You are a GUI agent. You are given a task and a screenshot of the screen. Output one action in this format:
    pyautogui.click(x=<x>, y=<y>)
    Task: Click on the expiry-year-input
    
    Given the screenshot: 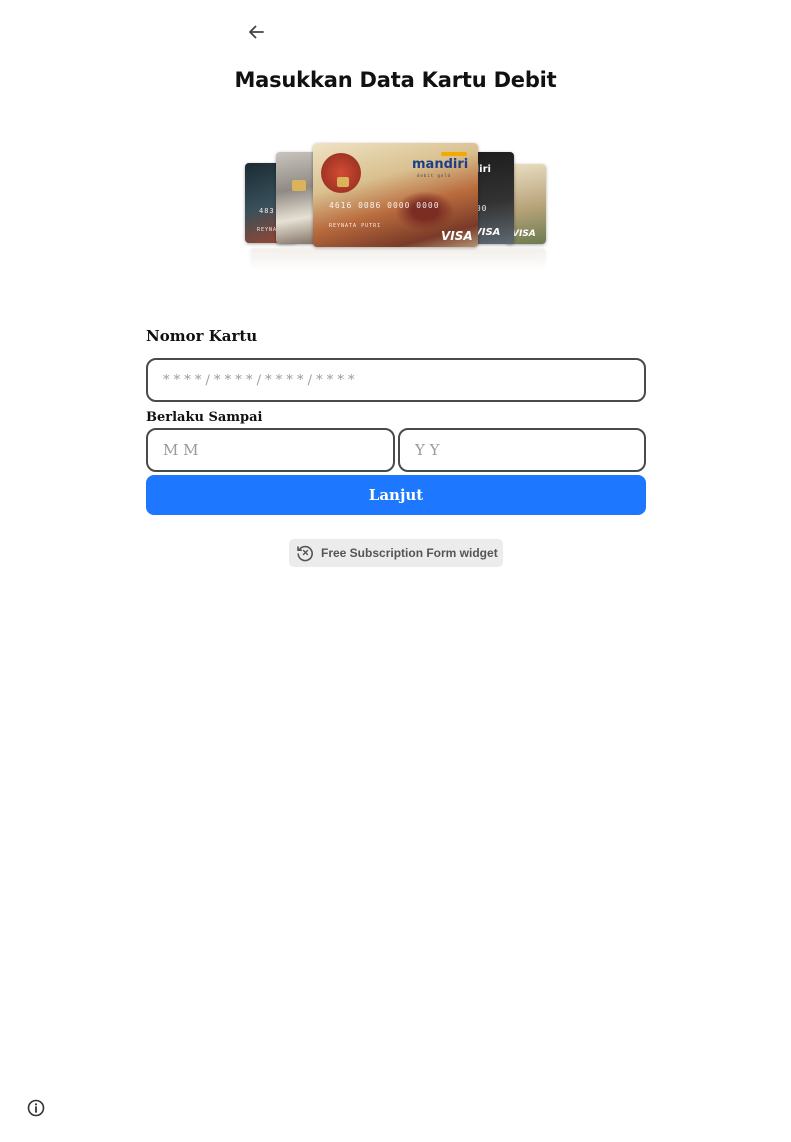 What is the action you would take?
    pyautogui.click(x=522, y=450)
    